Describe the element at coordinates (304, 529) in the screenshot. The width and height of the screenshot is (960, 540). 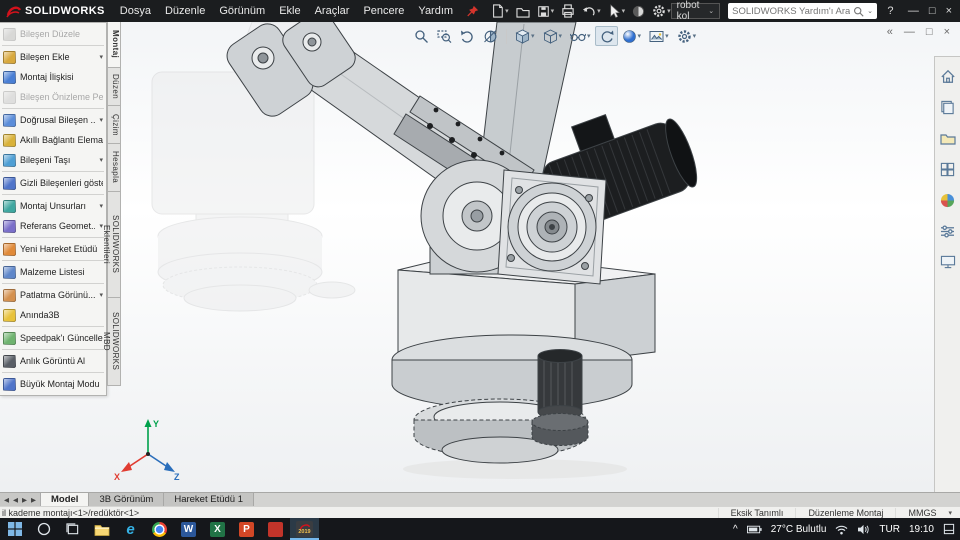
I see `solidworks-taskbar-icon: 2019` at that location.